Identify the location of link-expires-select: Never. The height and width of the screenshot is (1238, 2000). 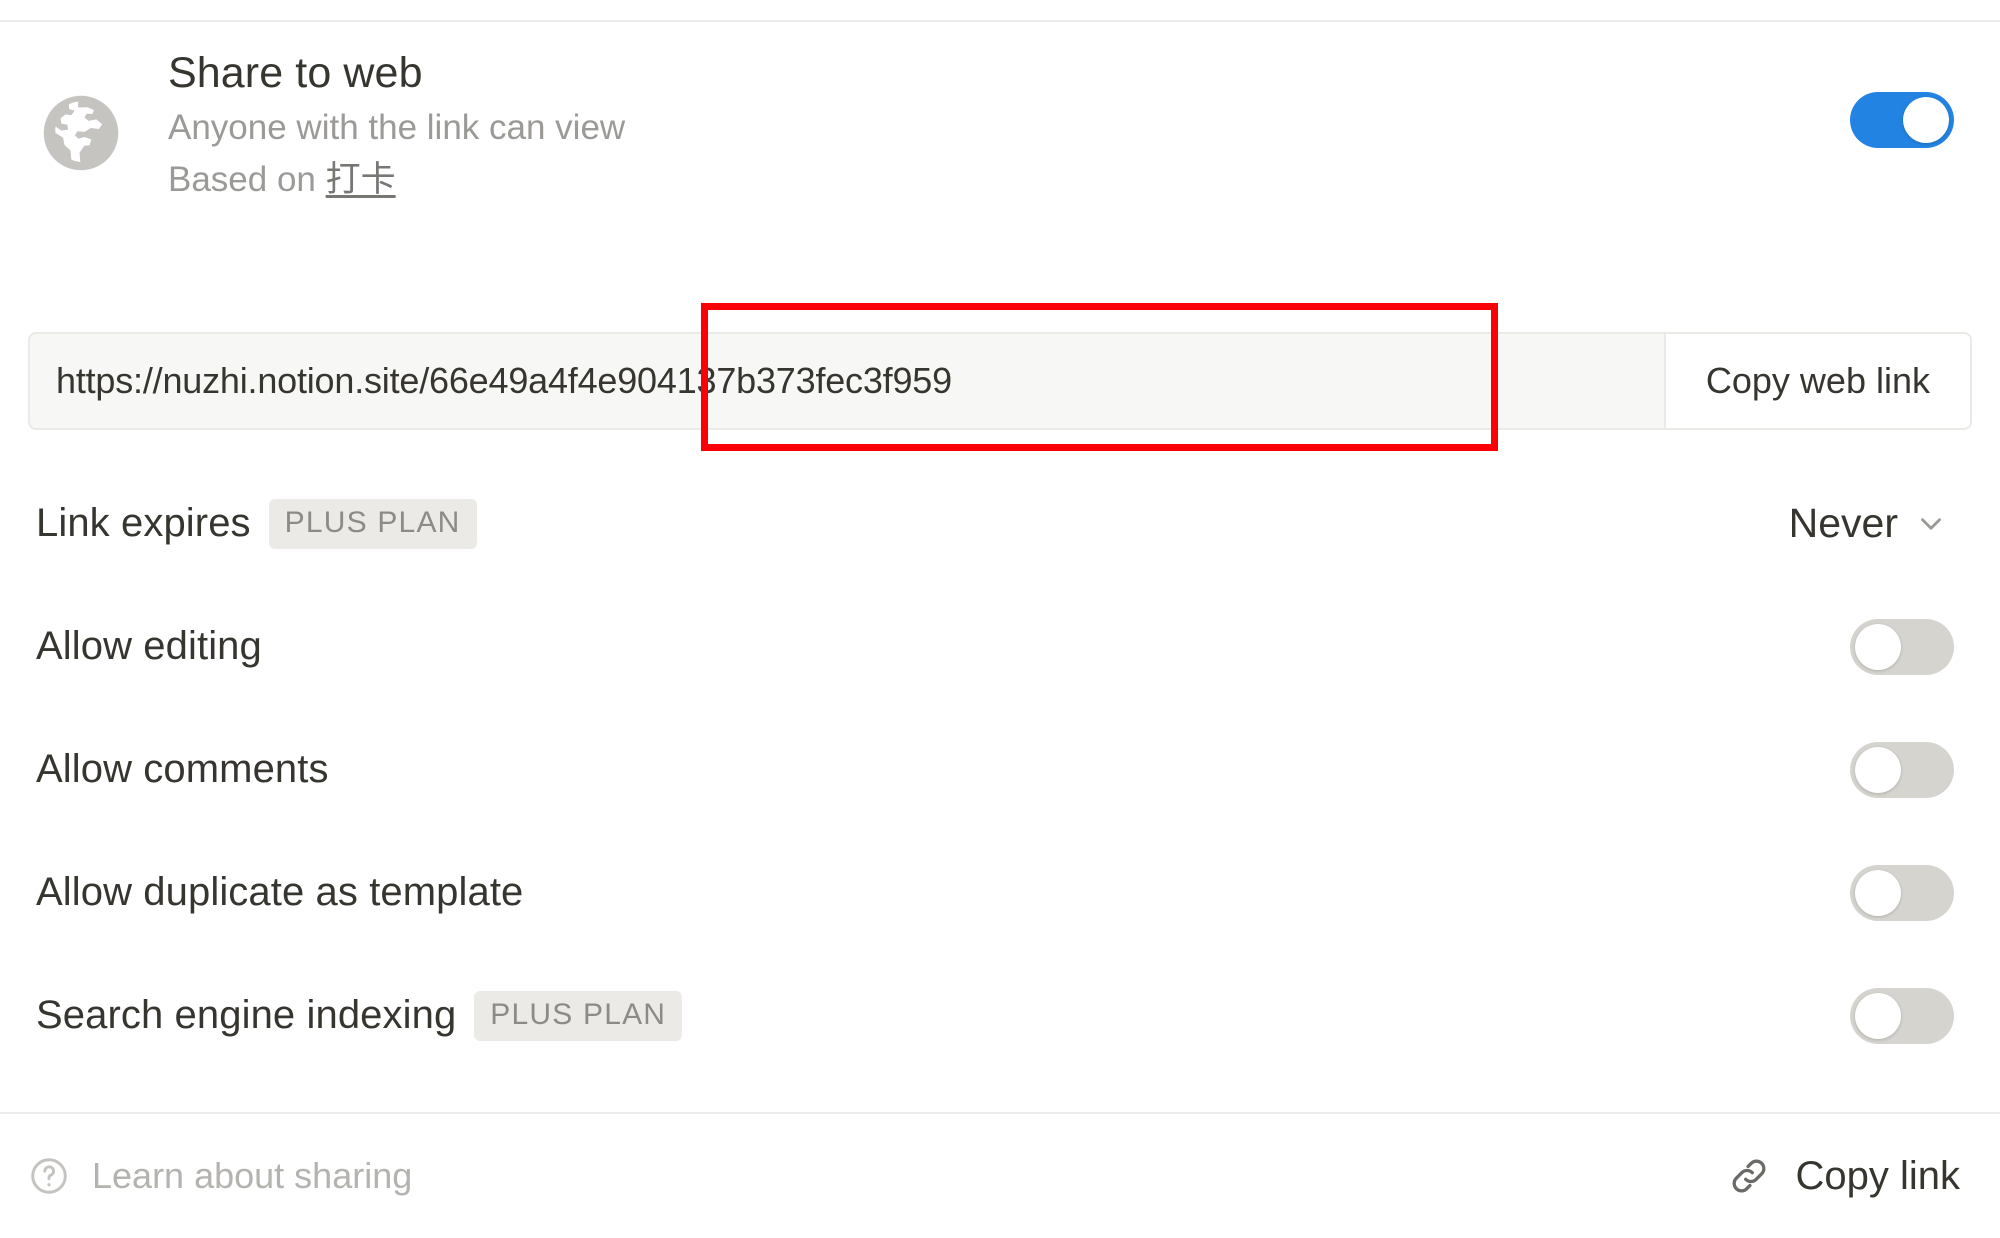
(1871, 523).